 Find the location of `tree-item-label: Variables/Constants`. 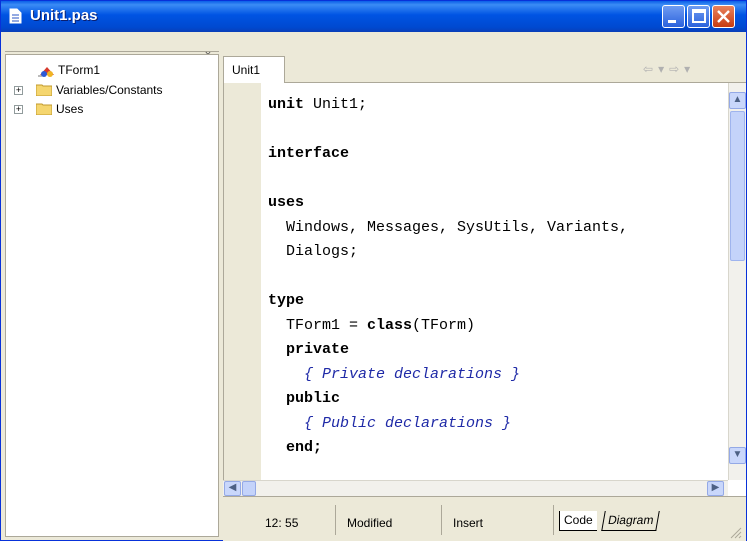

tree-item-label: Variables/Constants is located at coordinates (109, 90).